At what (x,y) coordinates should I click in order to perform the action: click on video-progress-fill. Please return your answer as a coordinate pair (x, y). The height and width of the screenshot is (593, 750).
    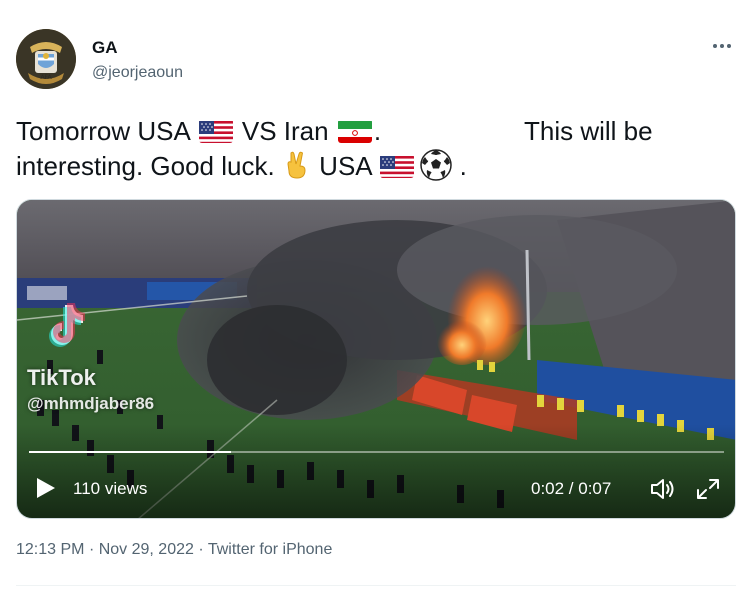
    Looking at the image, I should click on (130, 452).